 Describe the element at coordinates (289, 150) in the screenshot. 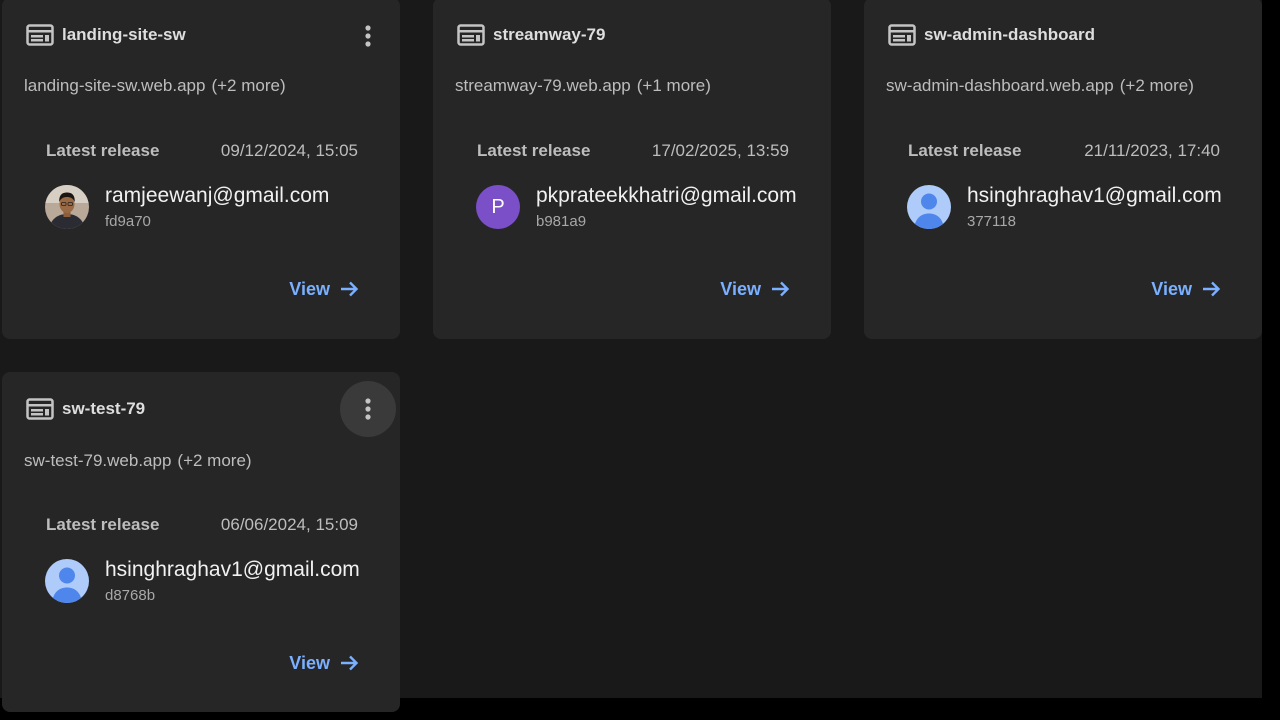

I see `release-date: 09/12/2024, 15:05` at that location.